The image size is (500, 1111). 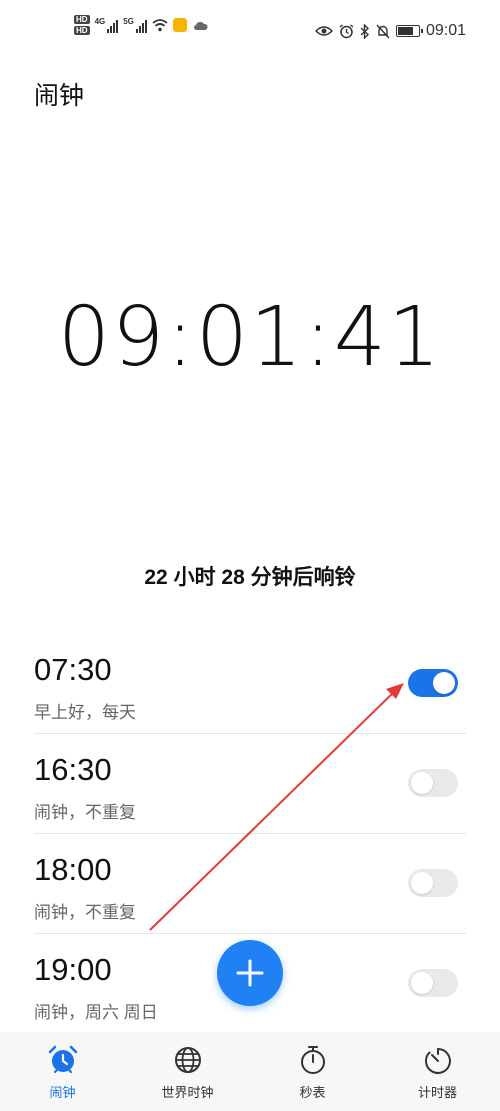 I want to click on plus-icon, so click(x=250, y=973).